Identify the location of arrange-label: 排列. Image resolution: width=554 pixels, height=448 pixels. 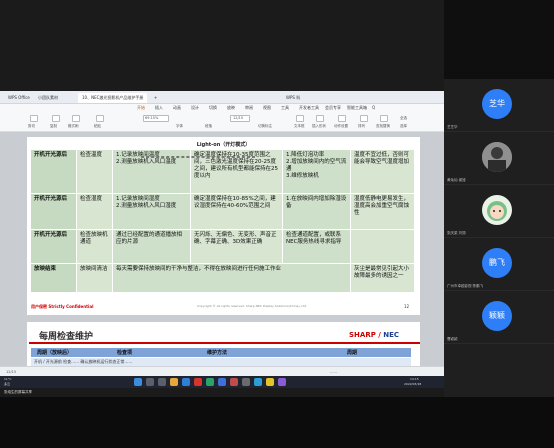
(361, 126).